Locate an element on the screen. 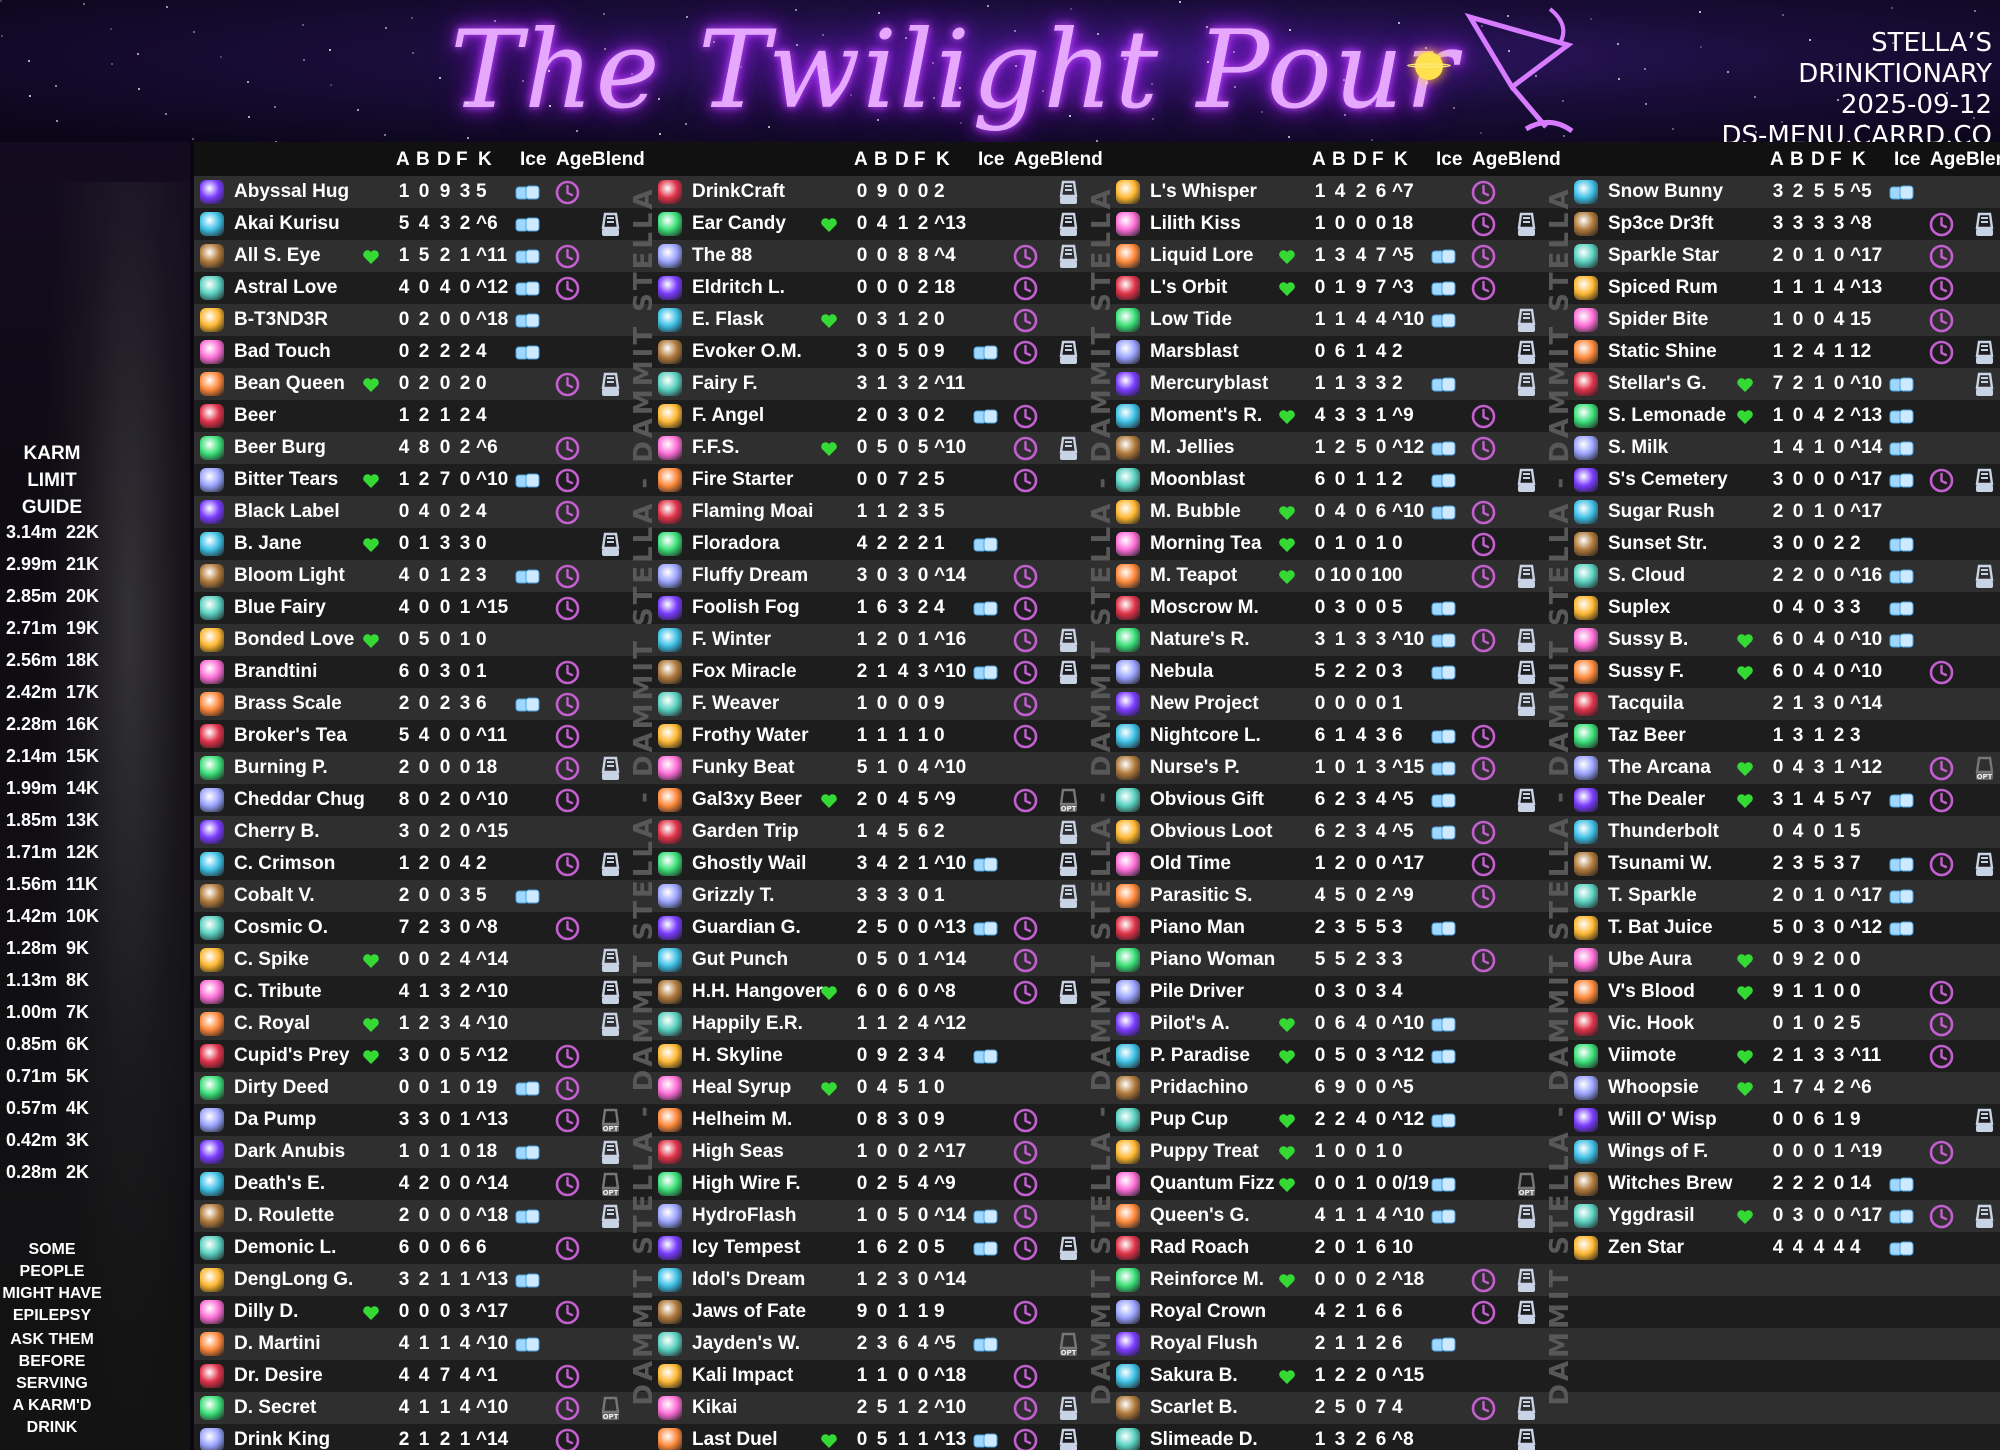 Image resolution: width=2000 pixels, height=1450 pixels. drink-row: Sussy F. 6 0 4 0 ^10 is located at coordinates (1784, 672).